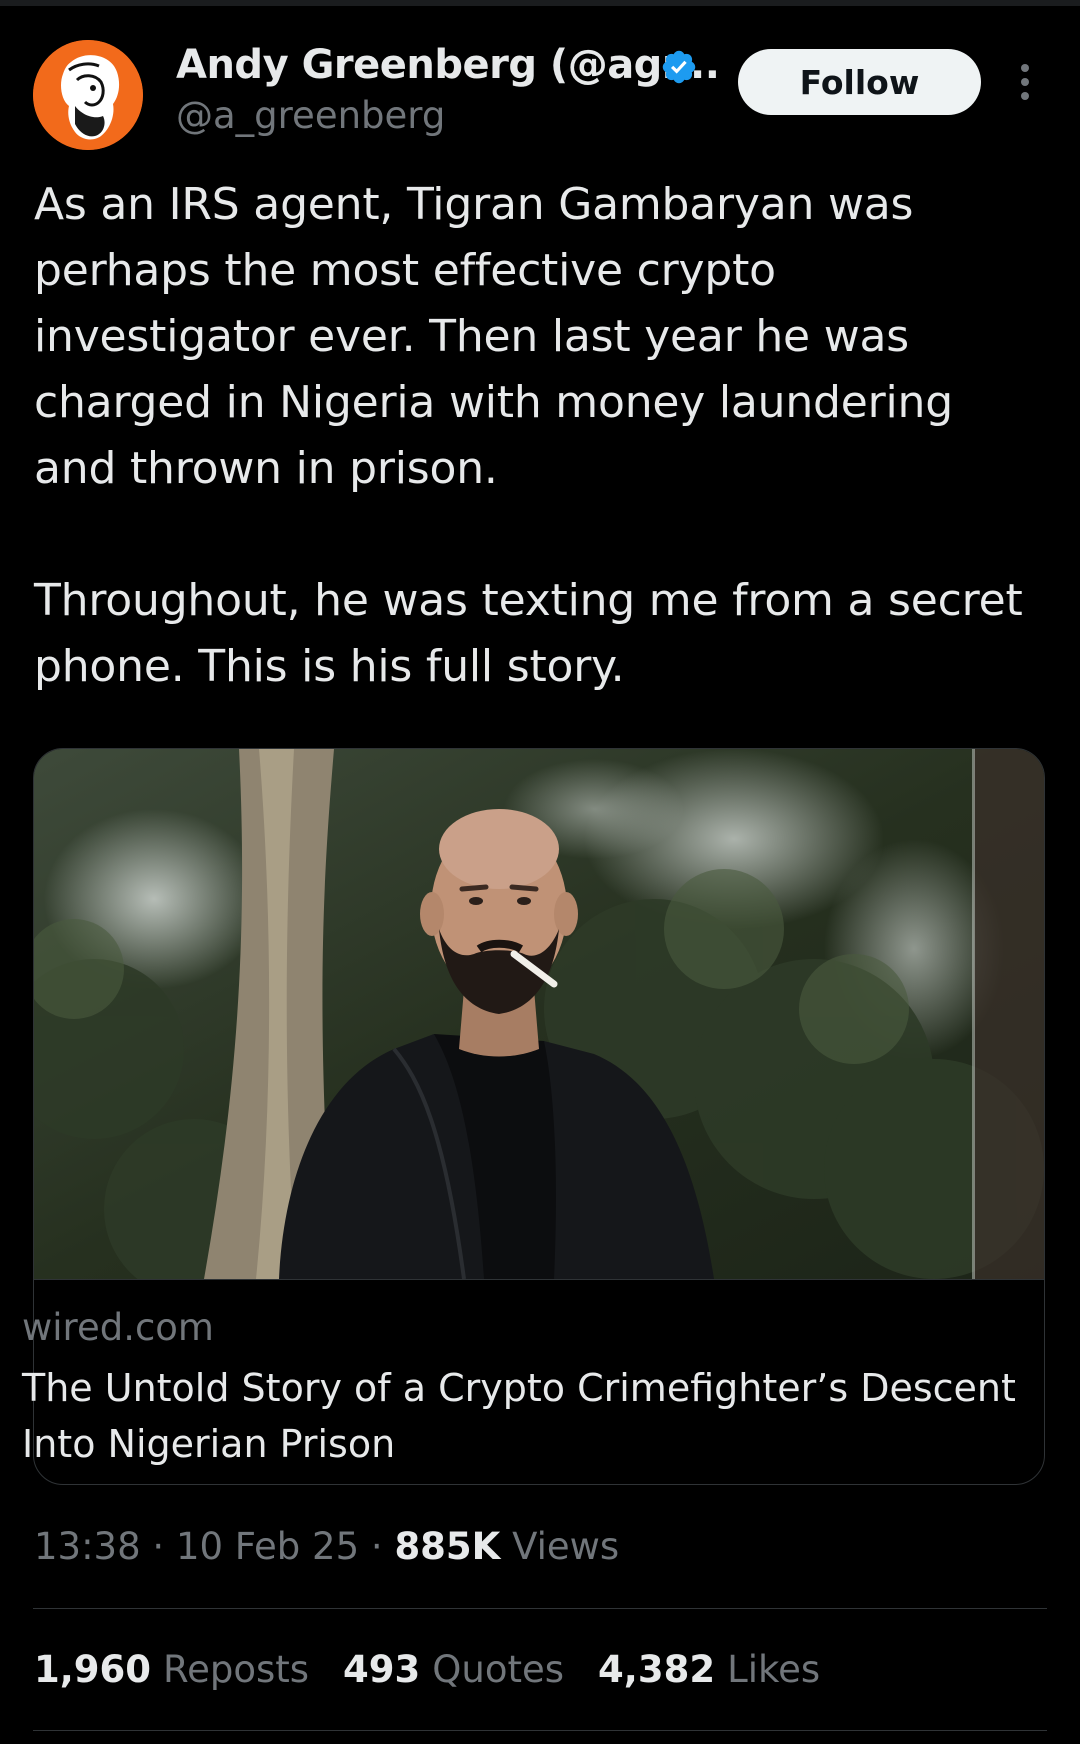 The image size is (1080, 1744). I want to click on reposts-count: 1,960, so click(93, 1669).